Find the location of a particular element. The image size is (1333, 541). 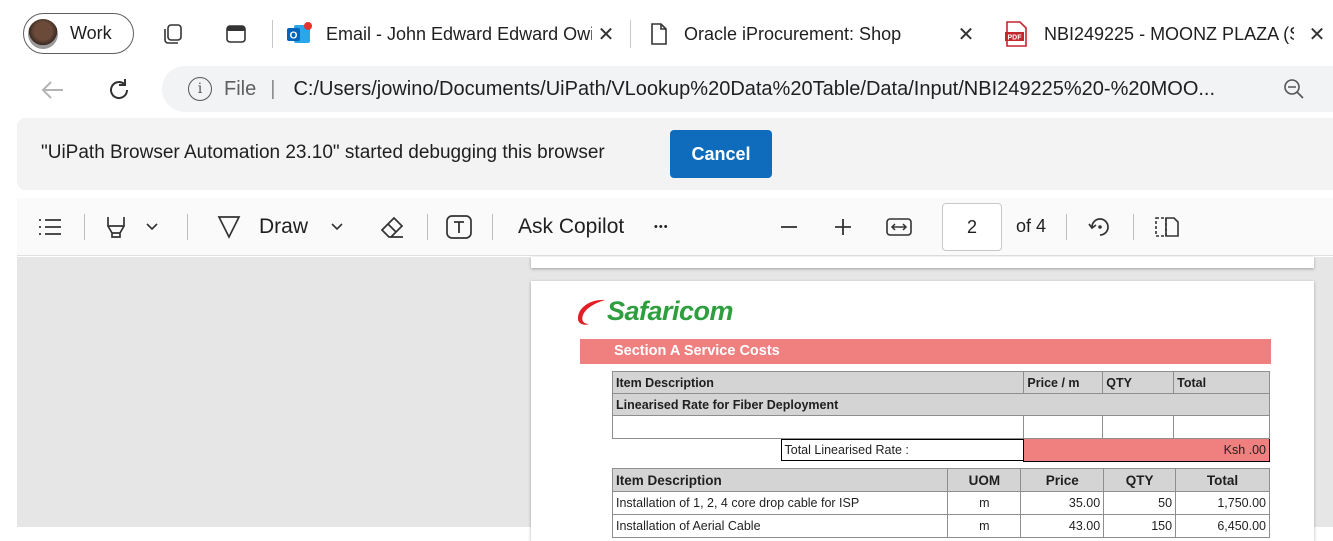

tab-pdf-active: PDF NBI249225 - MOONZ PLAZA (SH ✕ is located at coordinates (1160, 34).